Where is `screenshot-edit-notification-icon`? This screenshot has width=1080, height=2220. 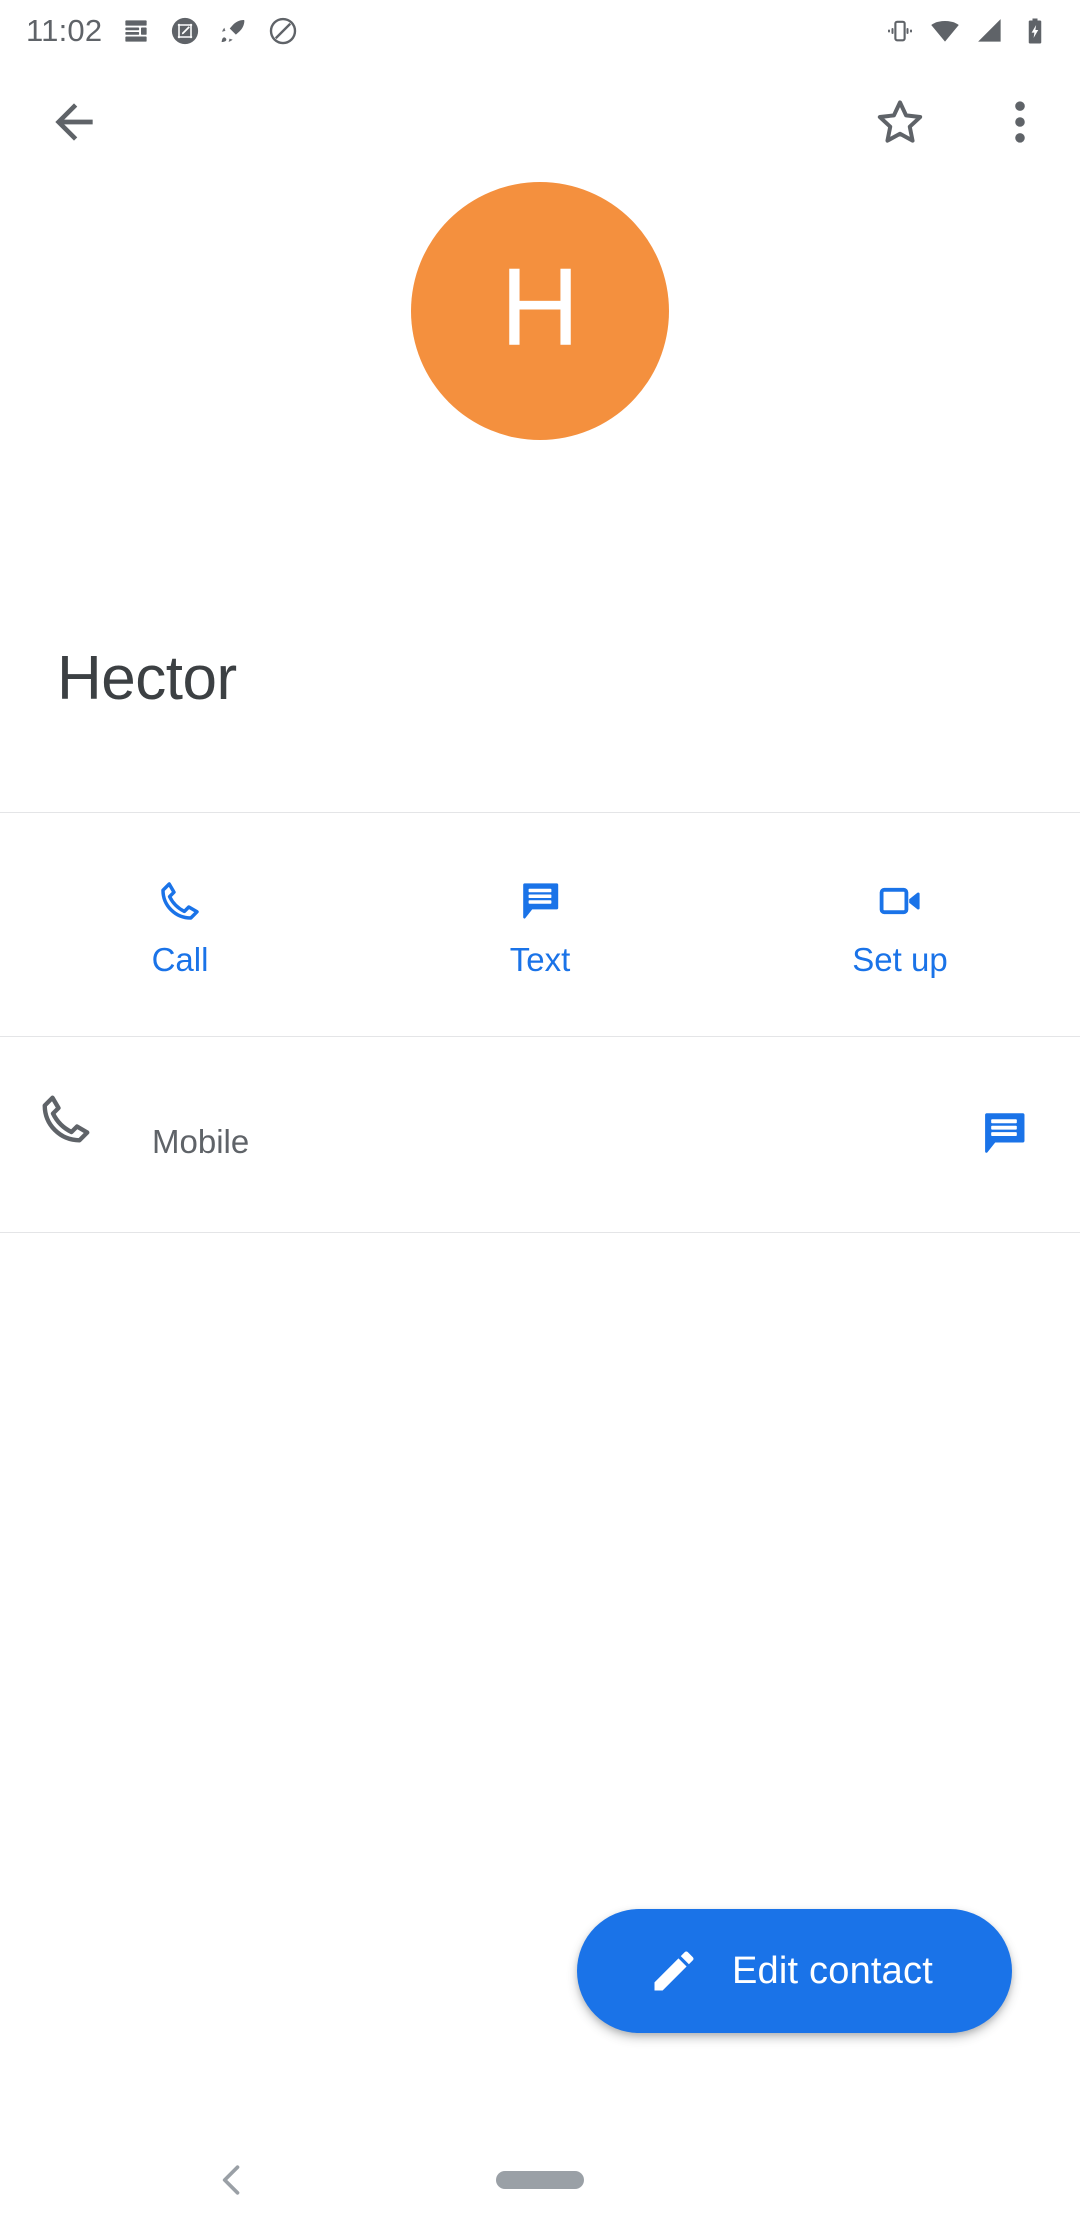 screenshot-edit-notification-icon is located at coordinates (185, 31).